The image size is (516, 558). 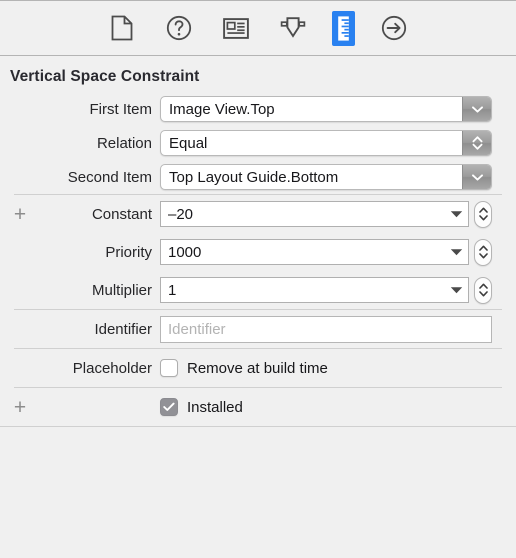 I want to click on multiplier-row: Multiplier 1, so click(x=258, y=290).